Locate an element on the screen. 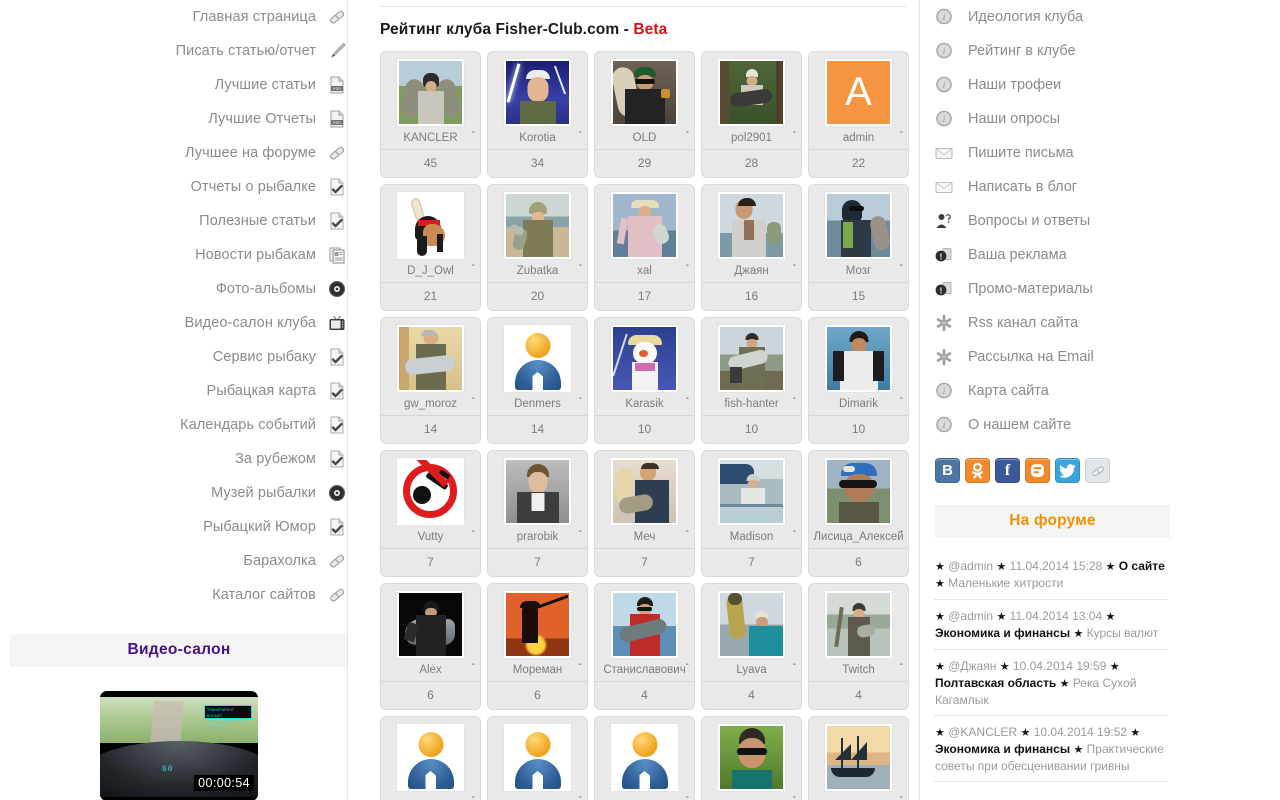  user-rating-card: Korotia -34 is located at coordinates (537, 114).